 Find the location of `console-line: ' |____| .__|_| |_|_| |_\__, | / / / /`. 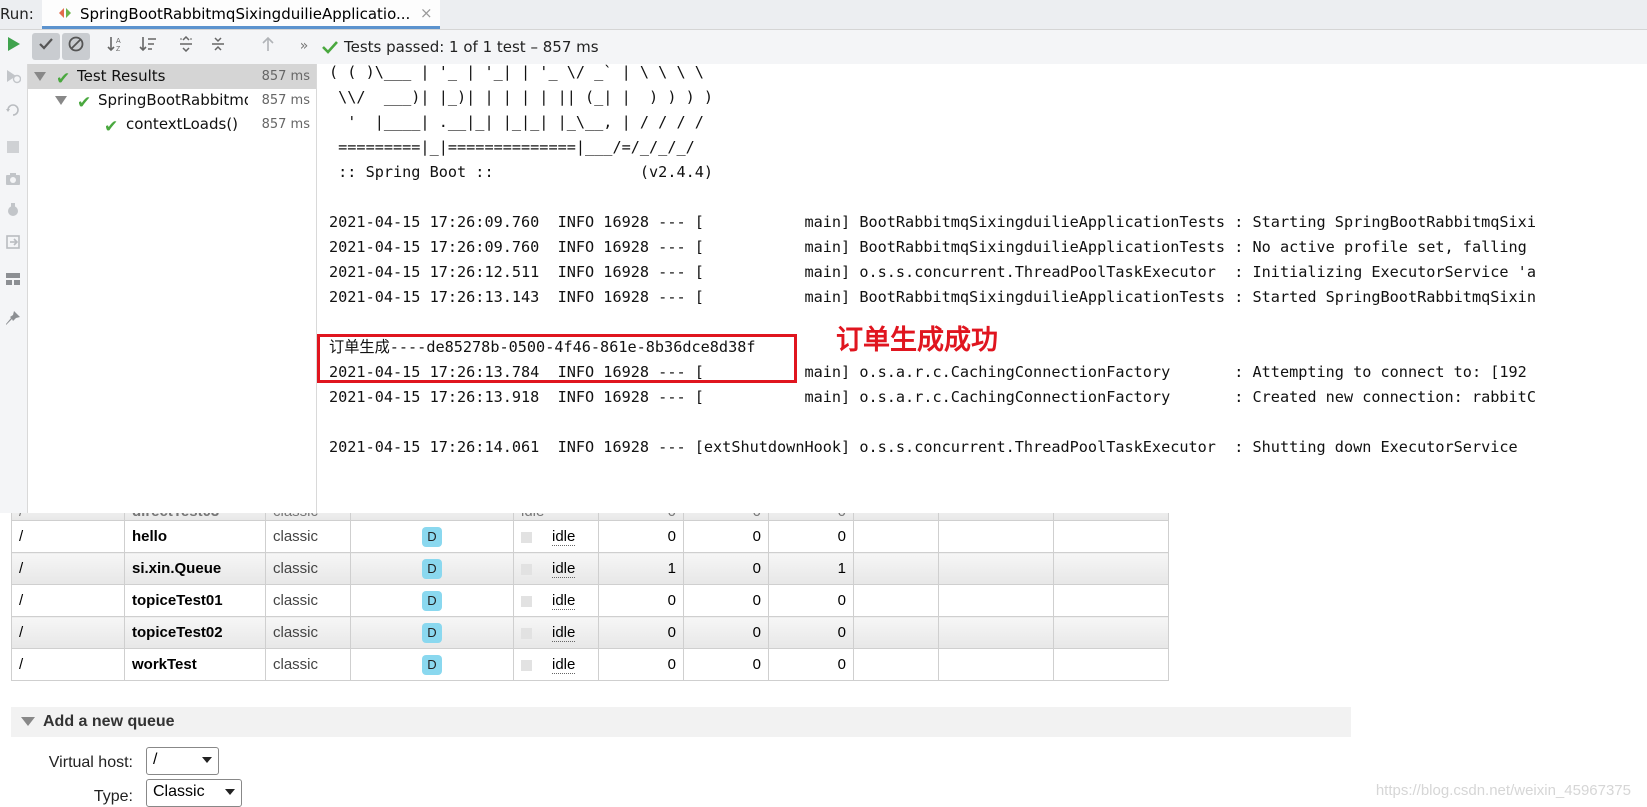

console-line: ' |____| .__|_| |_|_| |_\__, | / / / / is located at coordinates (516, 122).